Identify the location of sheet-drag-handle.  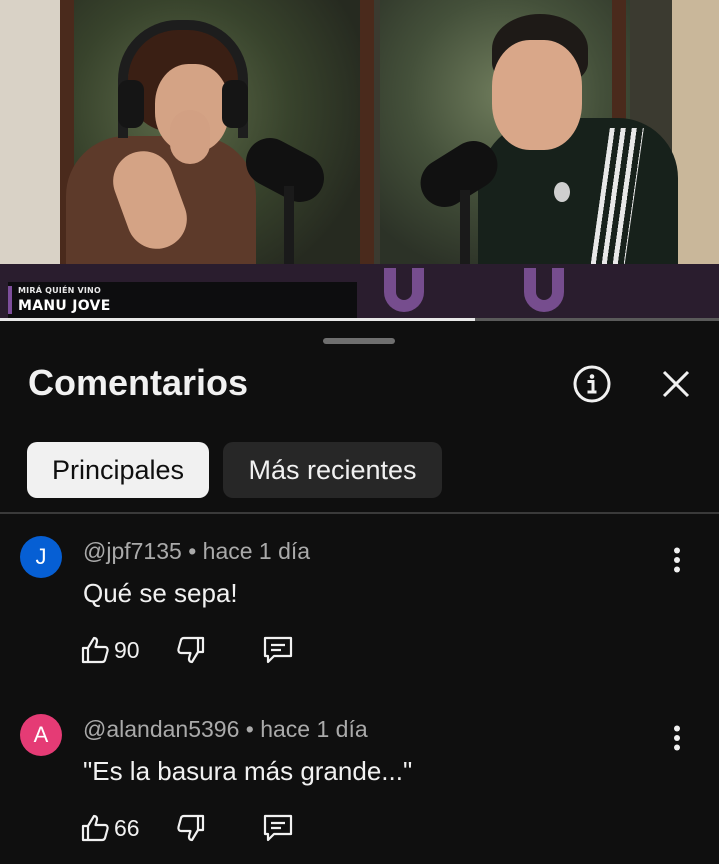
(359, 341).